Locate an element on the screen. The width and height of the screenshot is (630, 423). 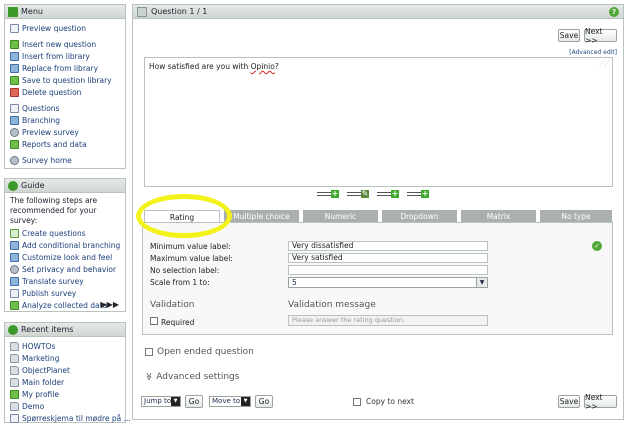
move-go-button: Go is located at coordinates (264, 401).